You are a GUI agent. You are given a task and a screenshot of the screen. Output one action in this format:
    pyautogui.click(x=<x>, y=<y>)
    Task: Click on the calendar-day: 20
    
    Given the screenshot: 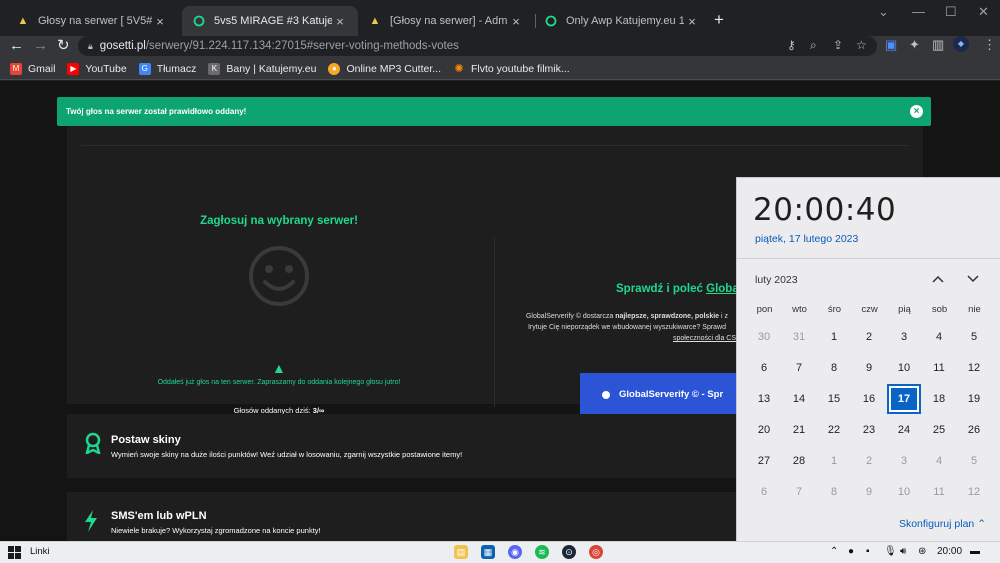 What is the action you would take?
    pyautogui.click(x=764, y=430)
    